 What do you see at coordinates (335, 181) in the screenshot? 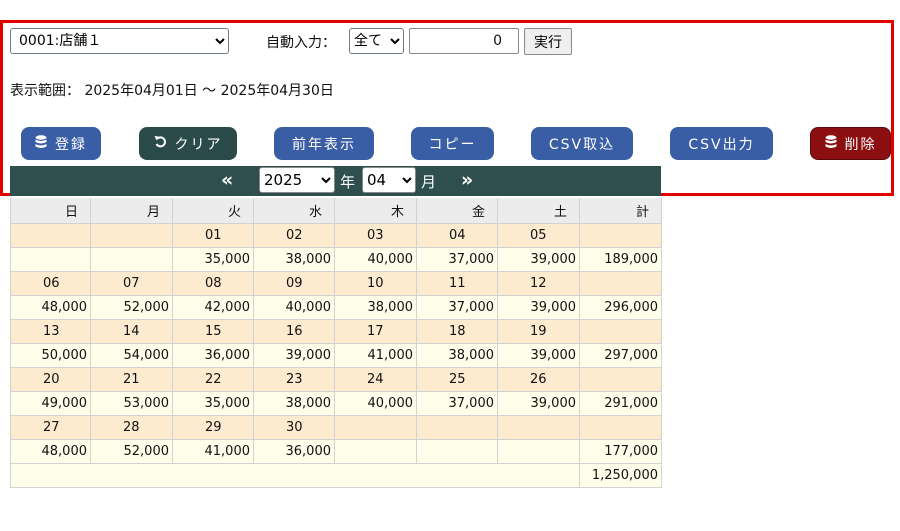
I see `month-nav-bar: « 2025 年 04 月 »` at bounding box center [335, 181].